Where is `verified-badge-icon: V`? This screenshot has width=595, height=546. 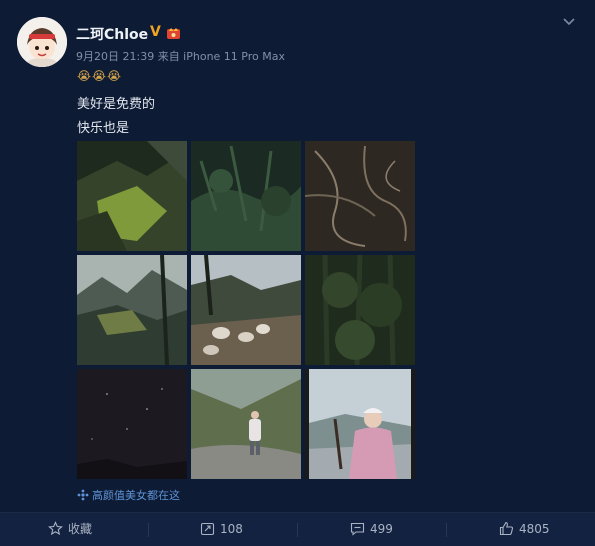
verified-badge-icon: V is located at coordinates (155, 32).